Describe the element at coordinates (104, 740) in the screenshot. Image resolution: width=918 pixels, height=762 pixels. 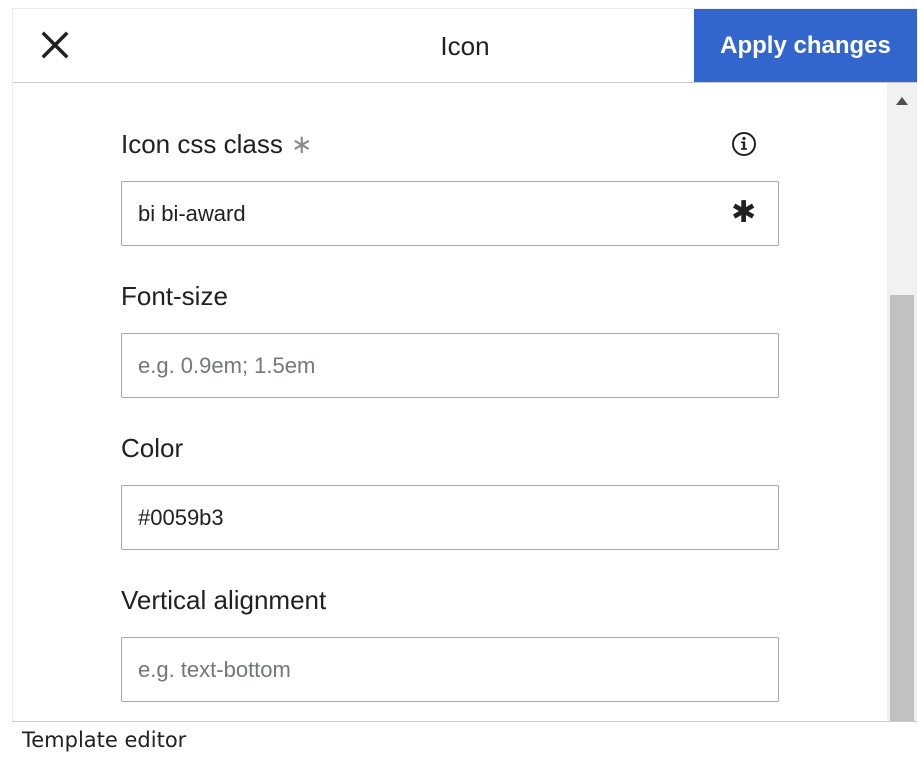
I see `footer-label: Template editor` at that location.